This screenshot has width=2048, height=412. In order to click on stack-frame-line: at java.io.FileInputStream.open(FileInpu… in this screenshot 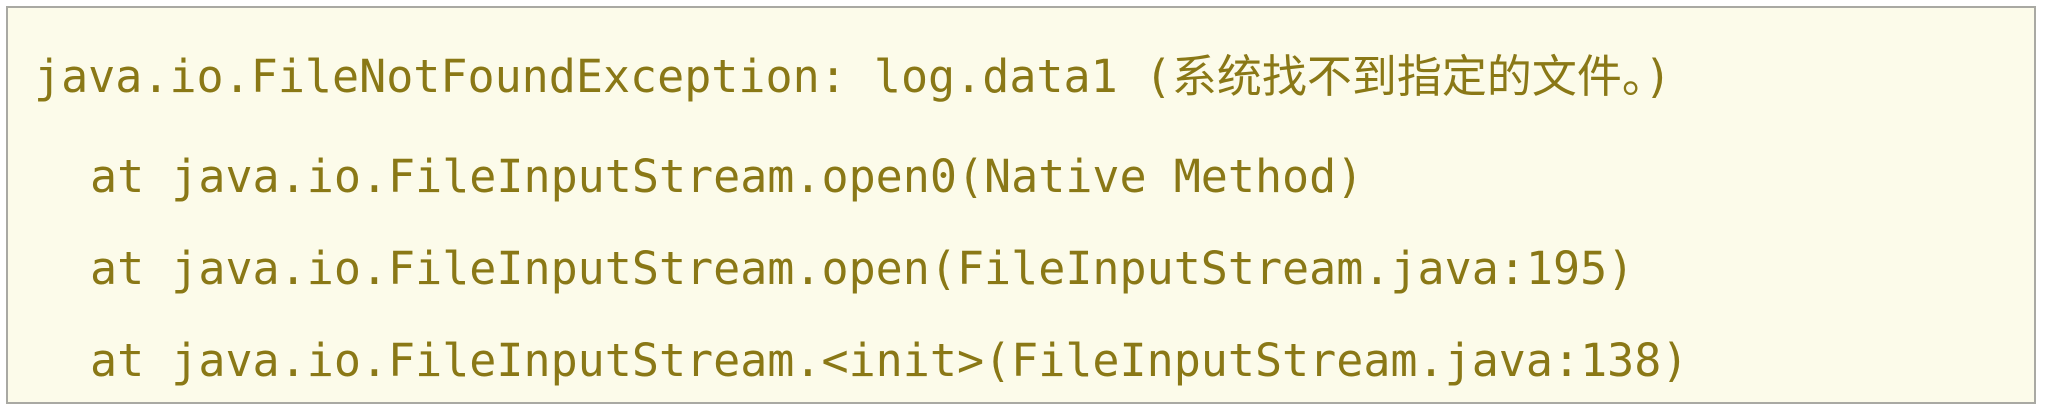, I will do `click(862, 268)`.